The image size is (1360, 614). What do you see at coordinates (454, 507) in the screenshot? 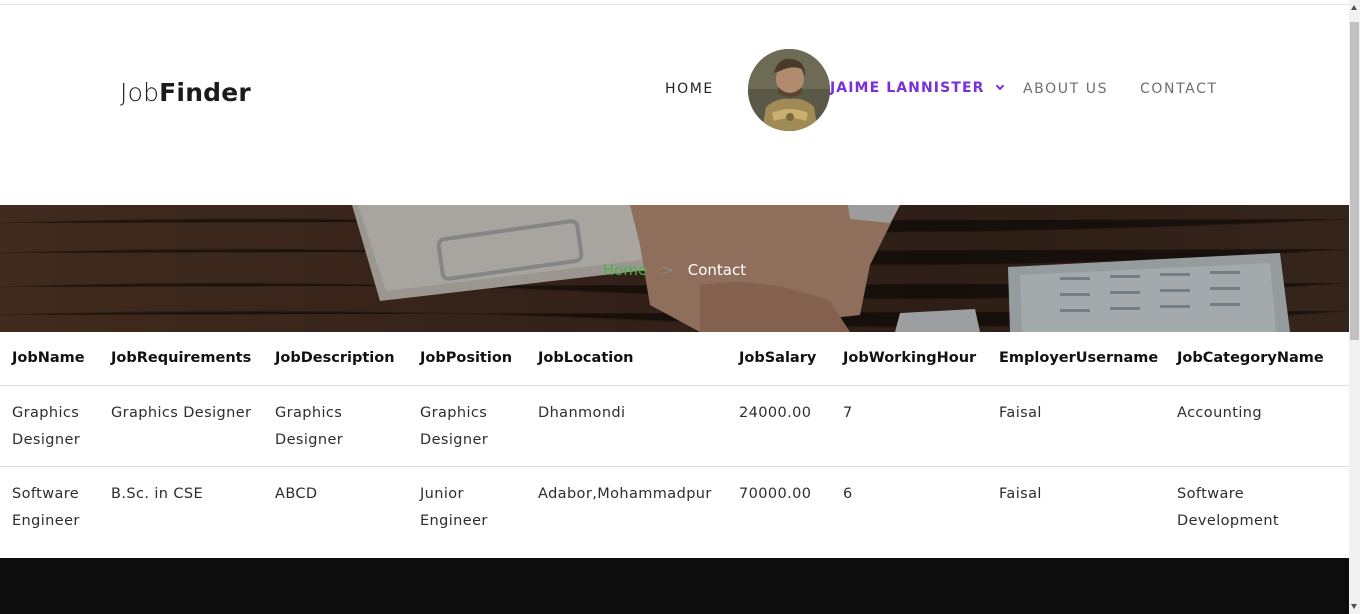
I see `cell-jobposition: Junior Engineer` at bounding box center [454, 507].